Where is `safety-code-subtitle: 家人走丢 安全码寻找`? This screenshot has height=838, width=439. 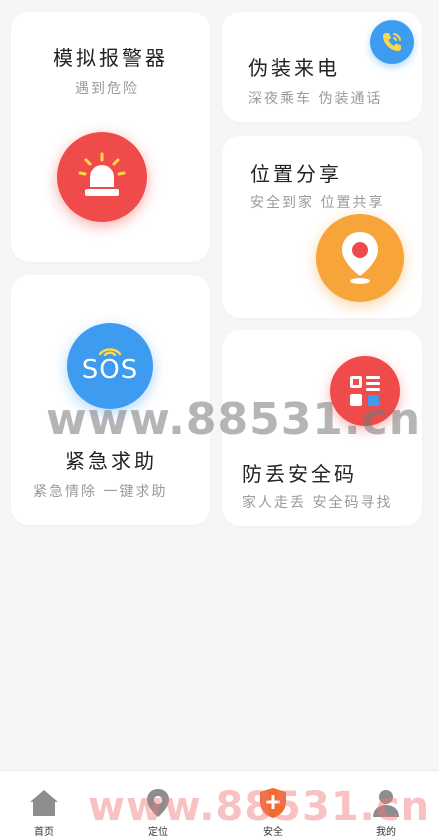
safety-code-subtitle: 家人走丢 安全码寻找 is located at coordinates (317, 503).